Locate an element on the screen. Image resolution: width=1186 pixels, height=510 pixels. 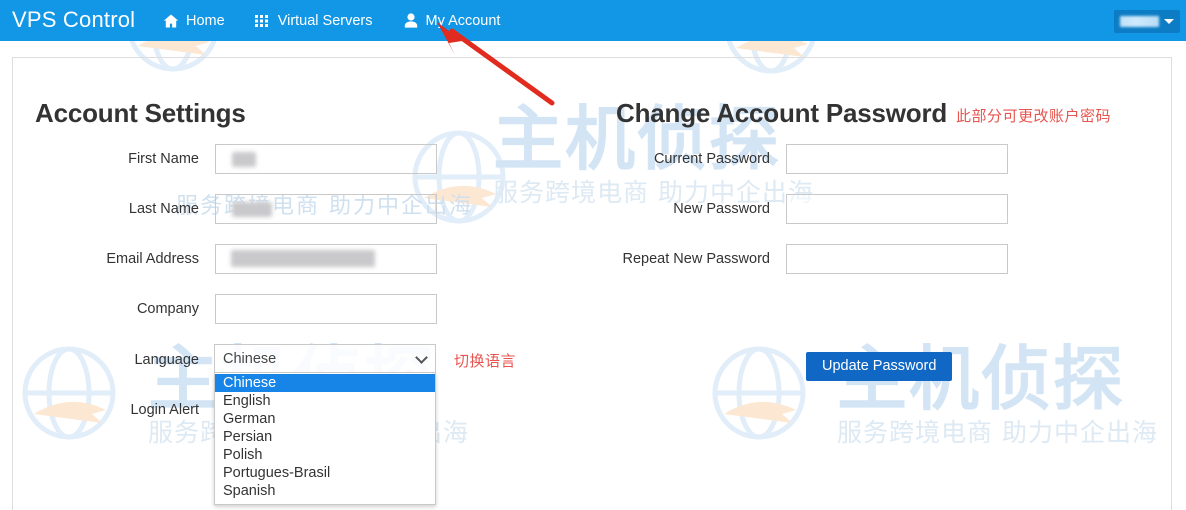
form-row-last-name: Last Name is located at coordinates (242, 209).